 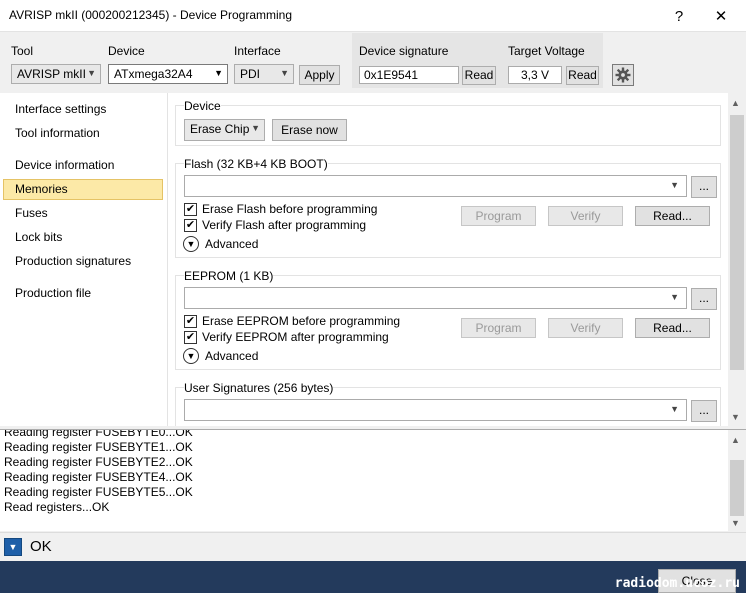 I want to click on user-signatures-group-title: User Signatures (256 bytes), so click(x=259, y=388).